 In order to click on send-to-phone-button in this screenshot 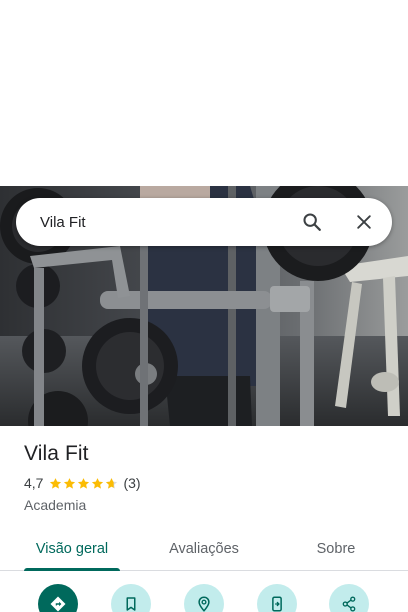, I will do `click(277, 598)`.